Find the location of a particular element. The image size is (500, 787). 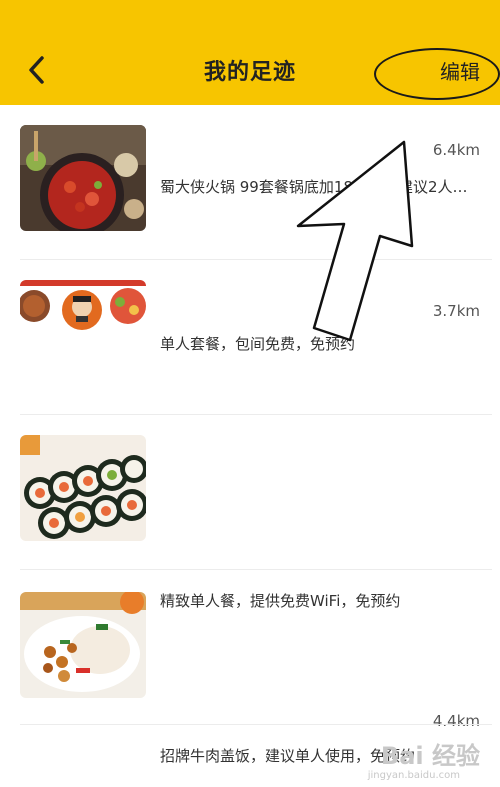

beef-rice-thumbnail is located at coordinates (83, 645).